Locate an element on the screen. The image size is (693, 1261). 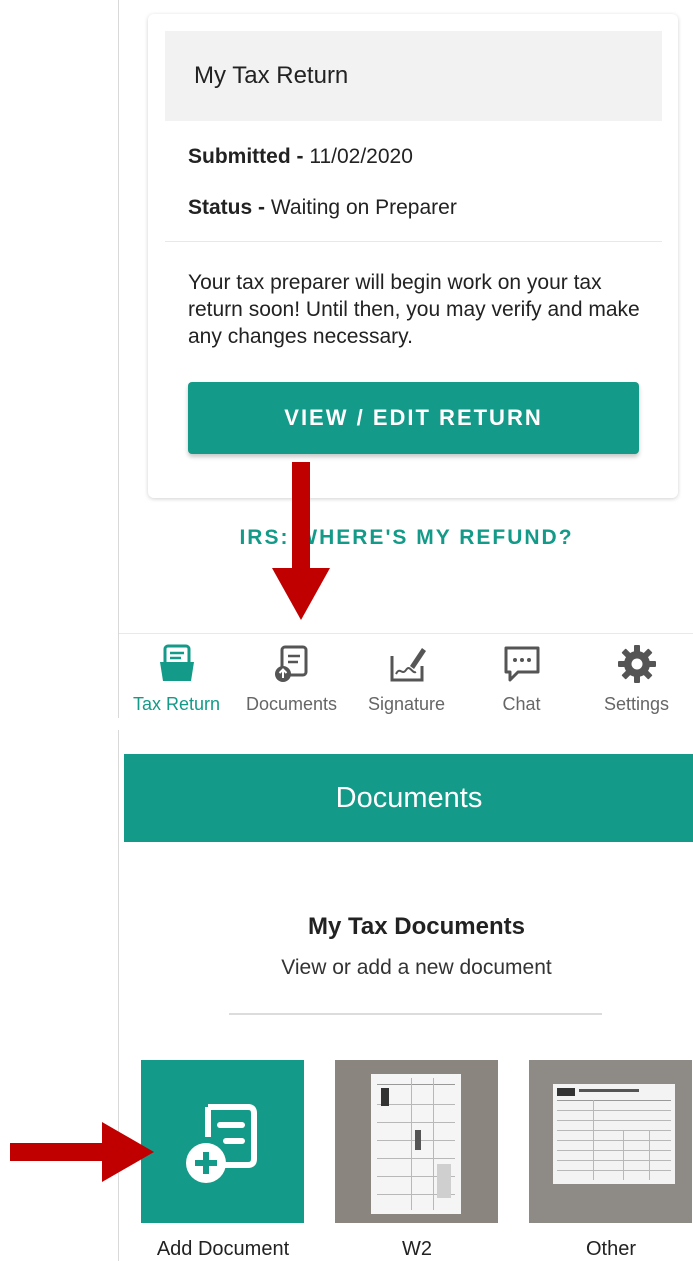
submitted-row: Submitted - 11/02/2020 is located at coordinates (300, 157).